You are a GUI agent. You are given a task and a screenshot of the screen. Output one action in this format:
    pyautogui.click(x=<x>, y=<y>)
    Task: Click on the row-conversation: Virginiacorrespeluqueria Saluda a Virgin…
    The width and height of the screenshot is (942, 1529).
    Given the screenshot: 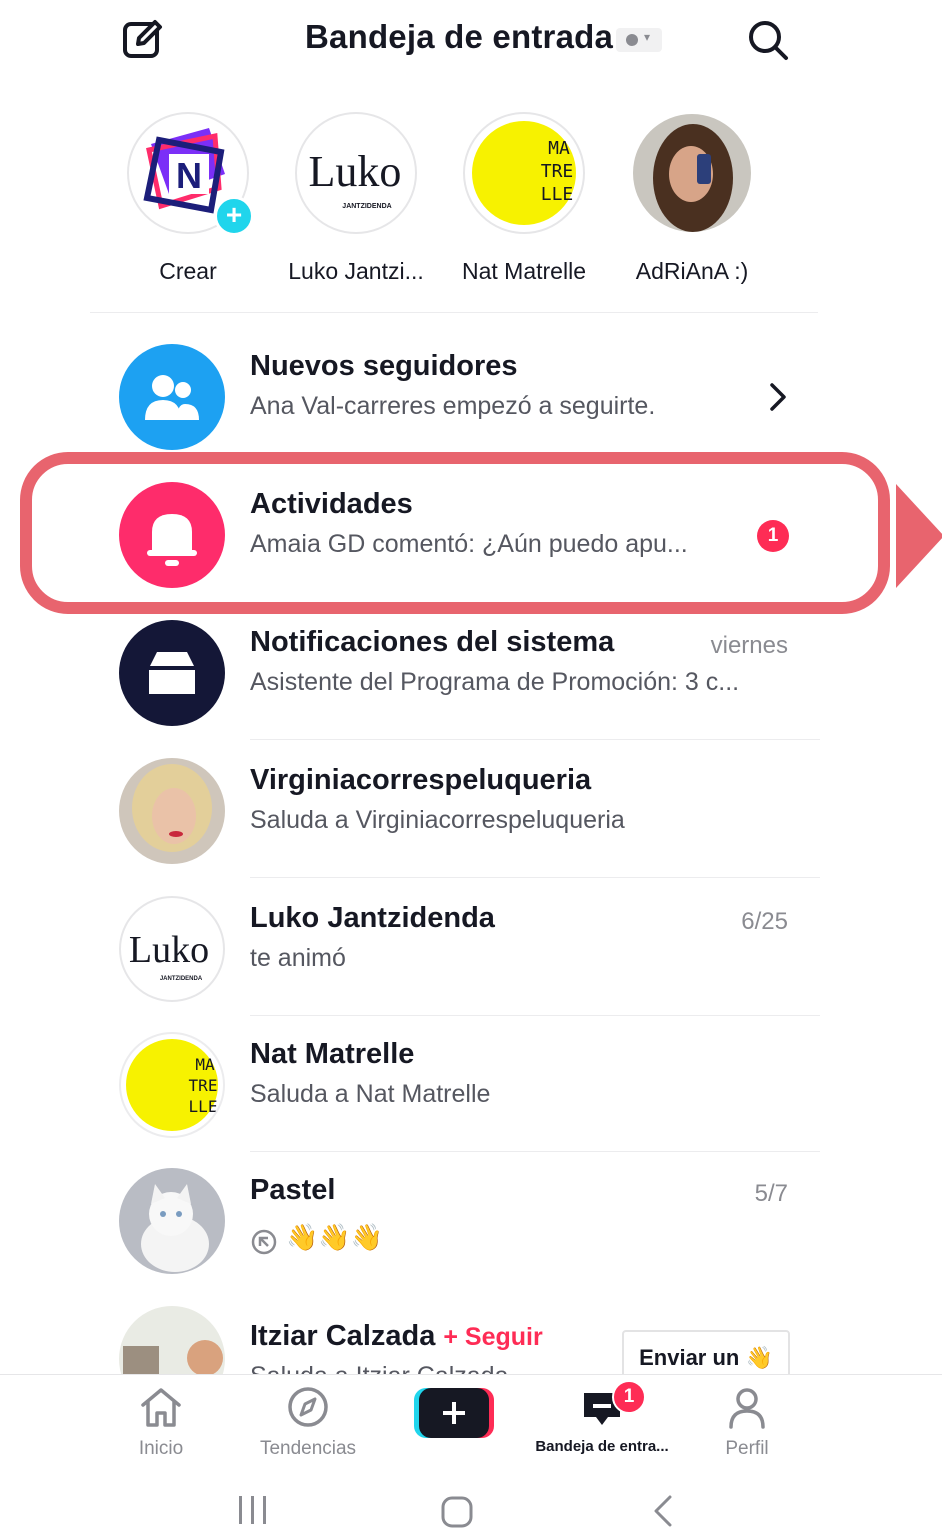 What is the action you would take?
    pyautogui.click(x=471, y=810)
    